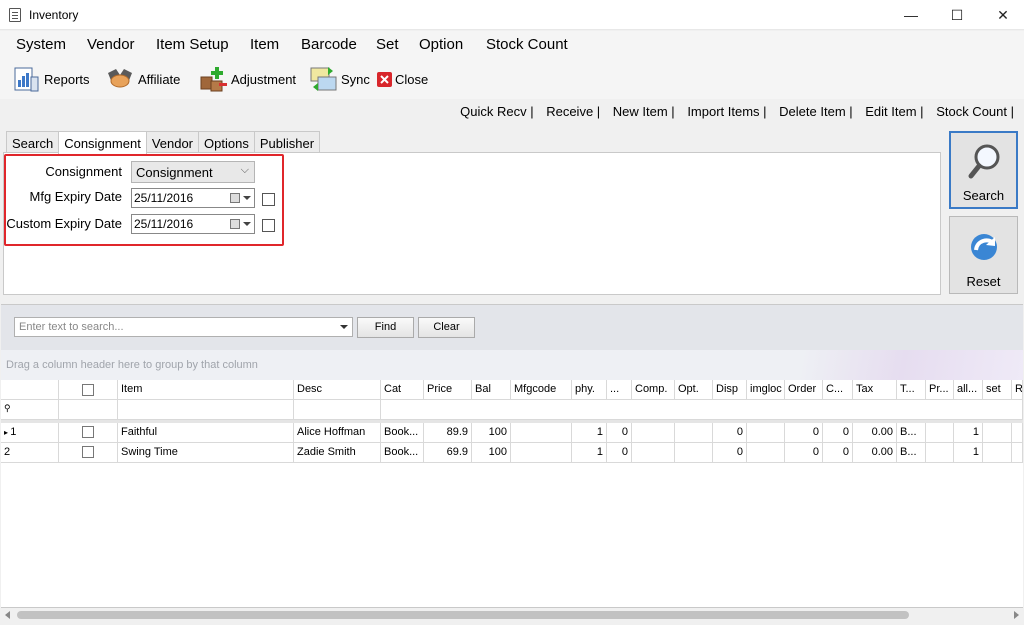 This screenshot has height=625, width=1024. What do you see at coordinates (51, 79) in the screenshot?
I see `reports-button: Reports` at bounding box center [51, 79].